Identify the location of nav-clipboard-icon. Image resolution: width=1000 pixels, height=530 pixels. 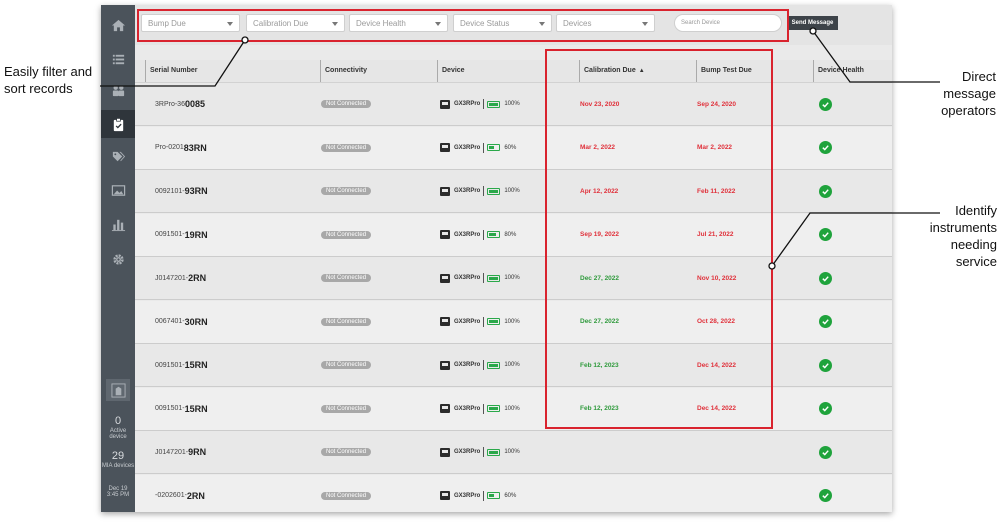
(118, 124).